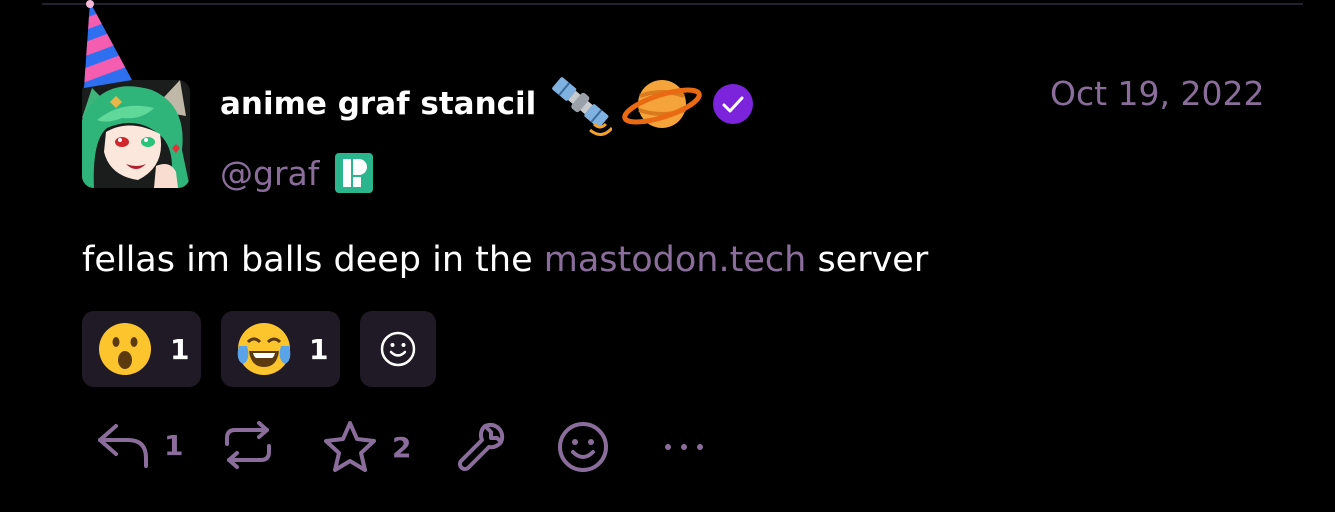  Describe the element at coordinates (402, 447) in the screenshot. I see `favorite-count: 2` at that location.